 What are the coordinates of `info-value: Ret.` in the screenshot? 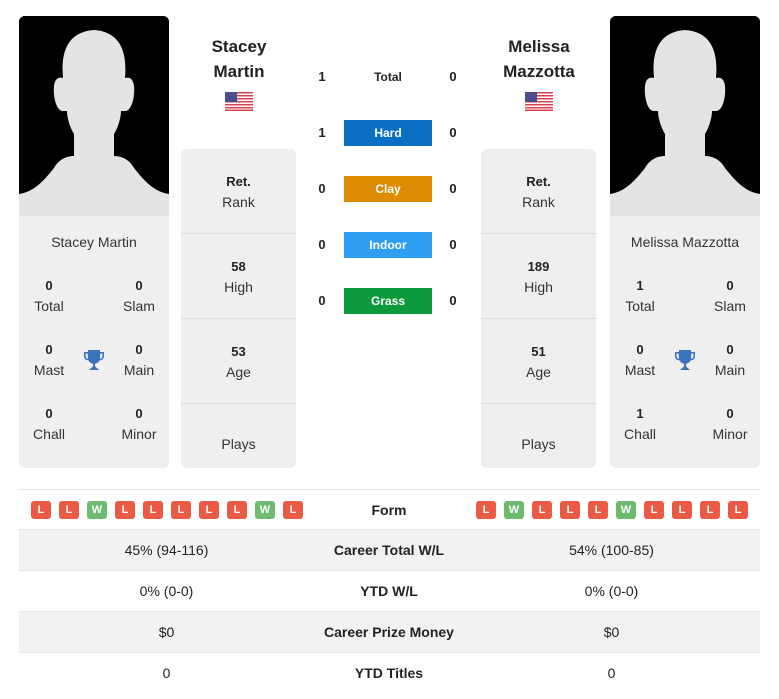 It's located at (238, 181).